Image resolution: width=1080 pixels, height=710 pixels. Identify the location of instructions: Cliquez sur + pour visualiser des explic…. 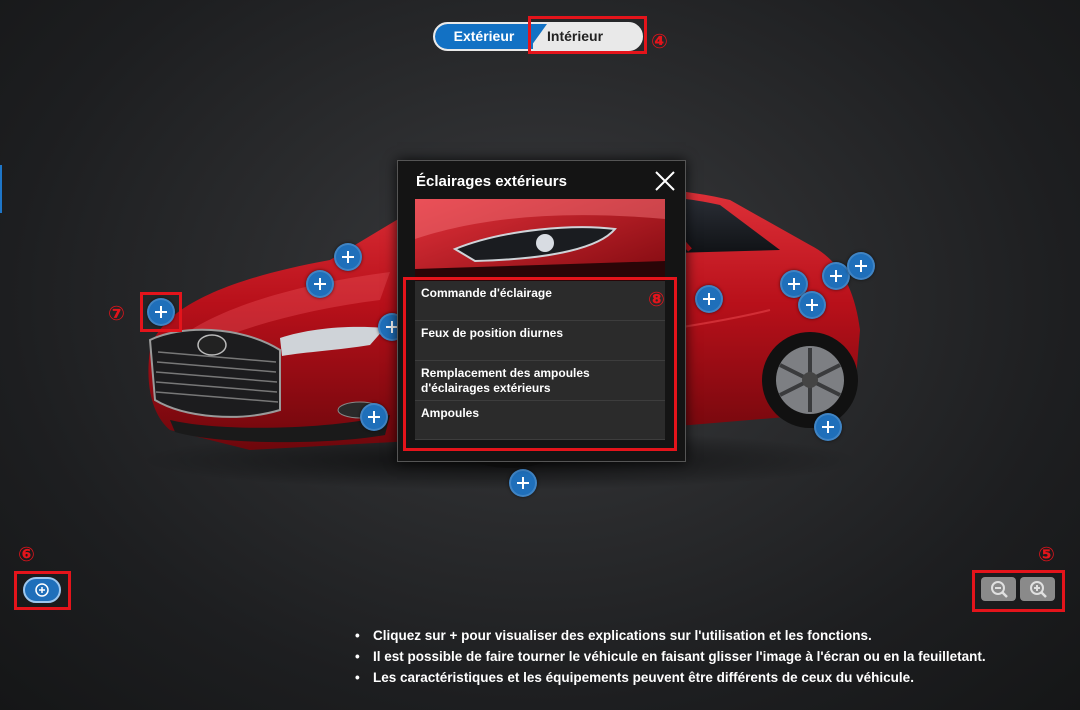
(715, 658).